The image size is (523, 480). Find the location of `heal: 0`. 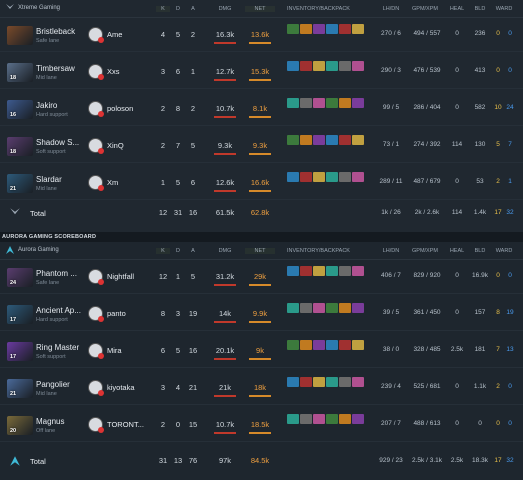

heal: 0 is located at coordinates (457, 386).